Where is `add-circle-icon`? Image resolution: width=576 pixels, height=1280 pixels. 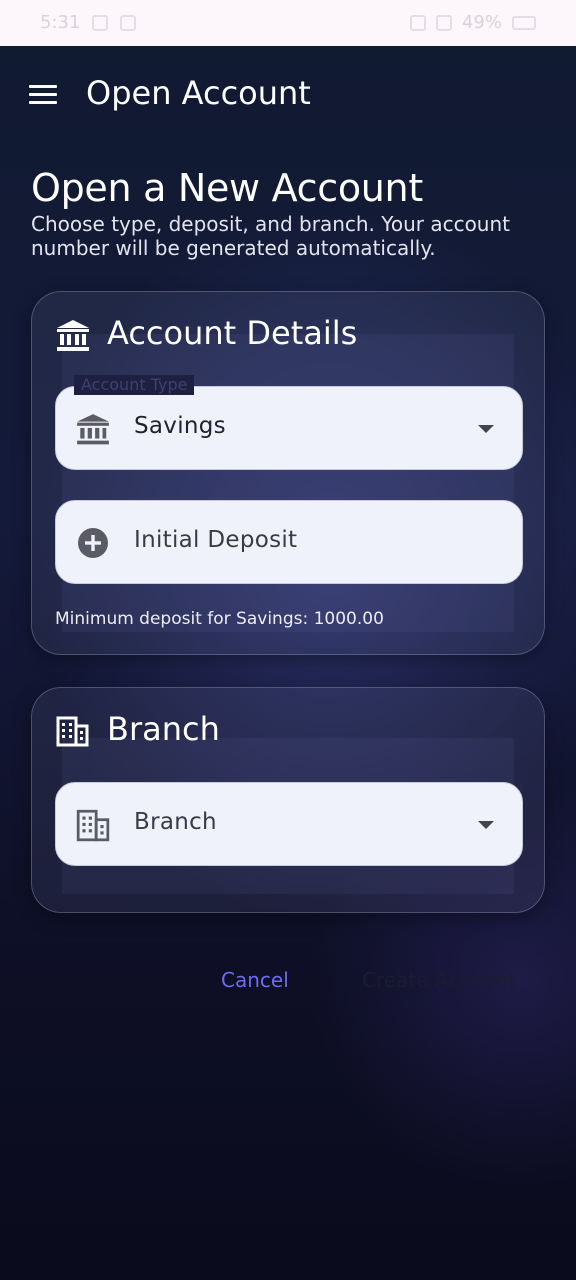 add-circle-icon is located at coordinates (93, 543).